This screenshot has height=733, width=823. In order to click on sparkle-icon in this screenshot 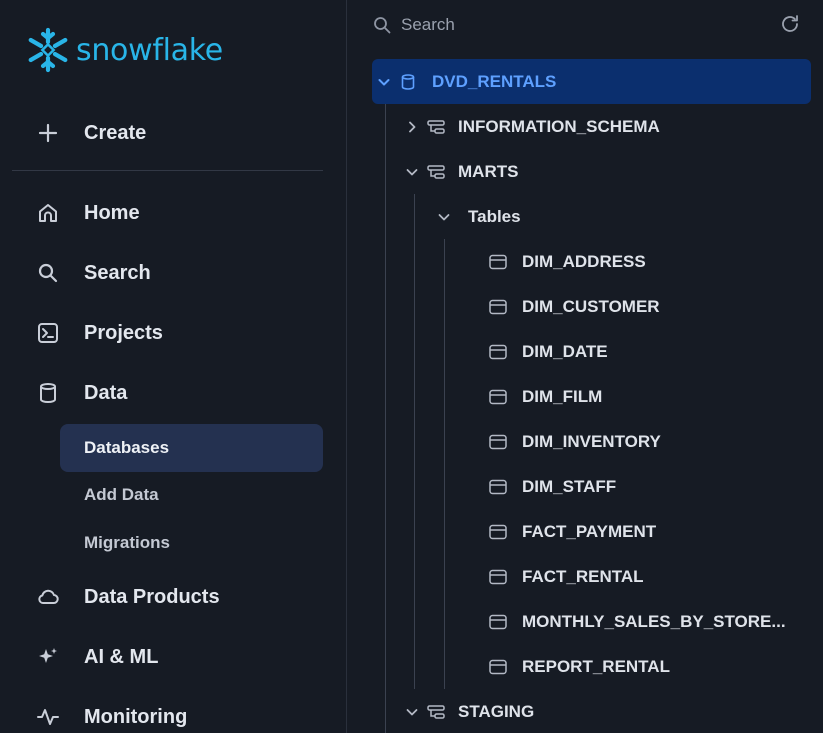, I will do `click(48, 657)`.